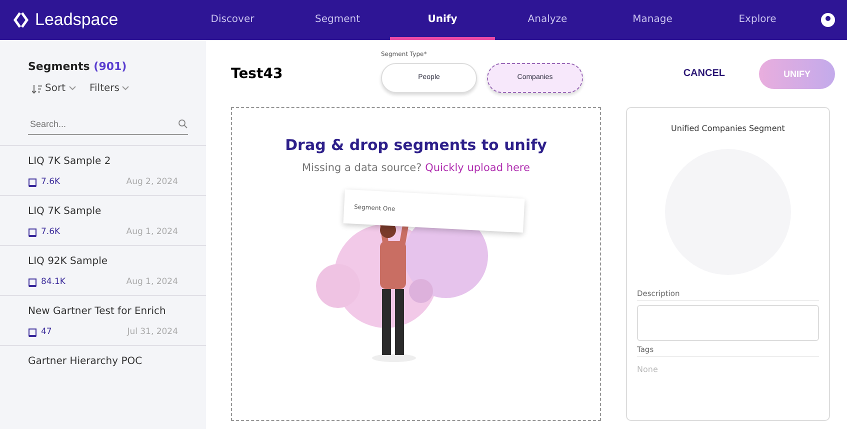 This screenshot has width=847, height=429. What do you see at coordinates (37, 89) in the screenshot?
I see `sort-icon` at bounding box center [37, 89].